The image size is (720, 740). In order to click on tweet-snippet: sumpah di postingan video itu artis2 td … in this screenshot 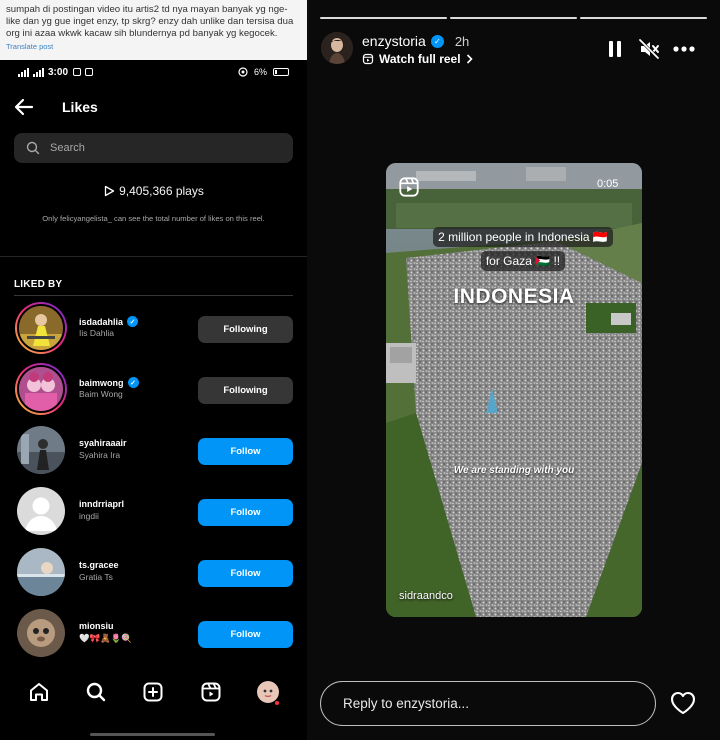, I will do `click(153, 30)`.